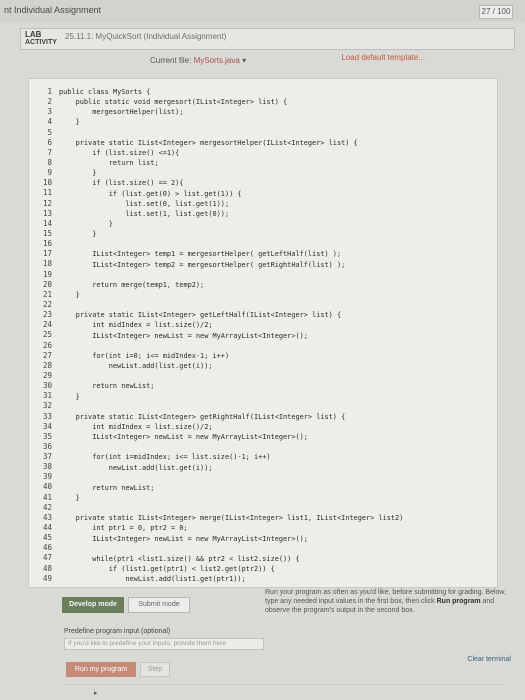  I want to click on score-badge: 27 / 100, so click(496, 12).